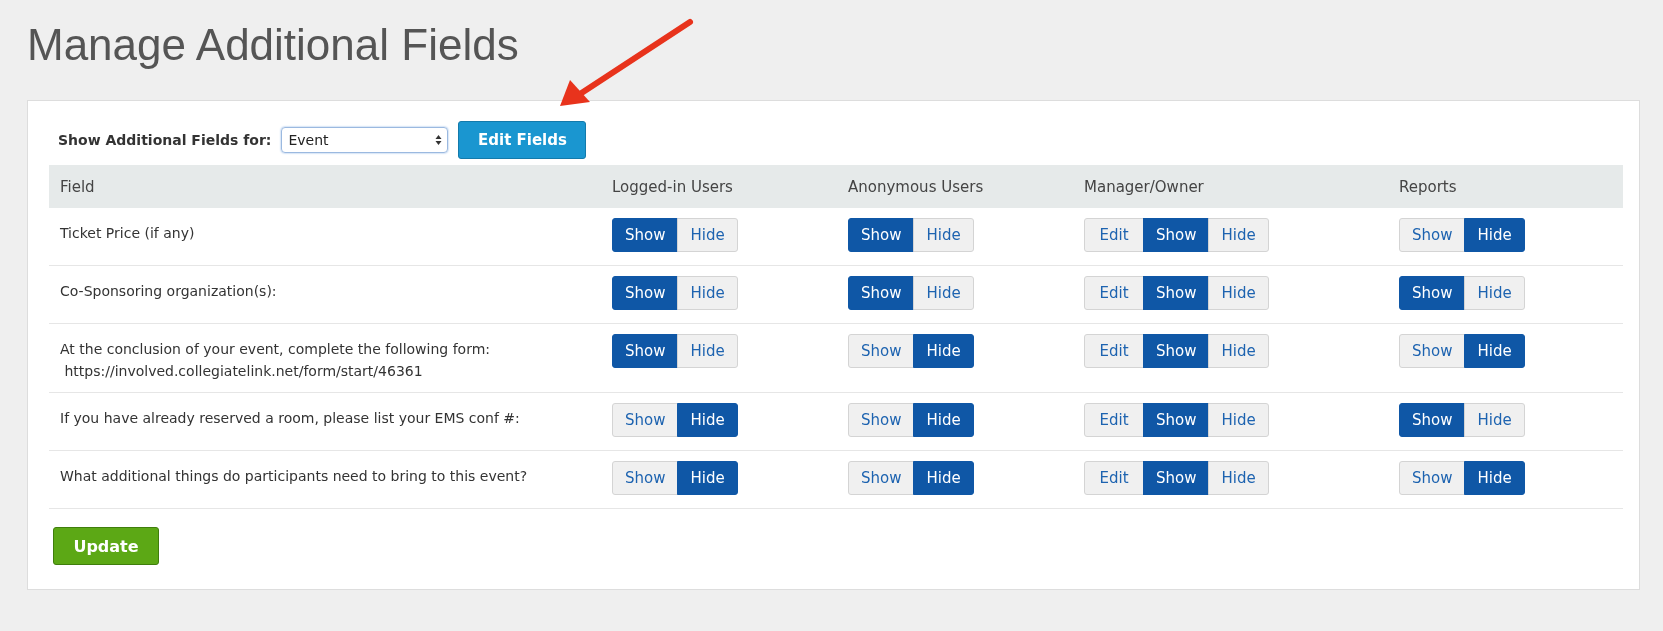 The width and height of the screenshot is (1663, 631). What do you see at coordinates (77, 186) in the screenshot?
I see `column-header: Field` at bounding box center [77, 186].